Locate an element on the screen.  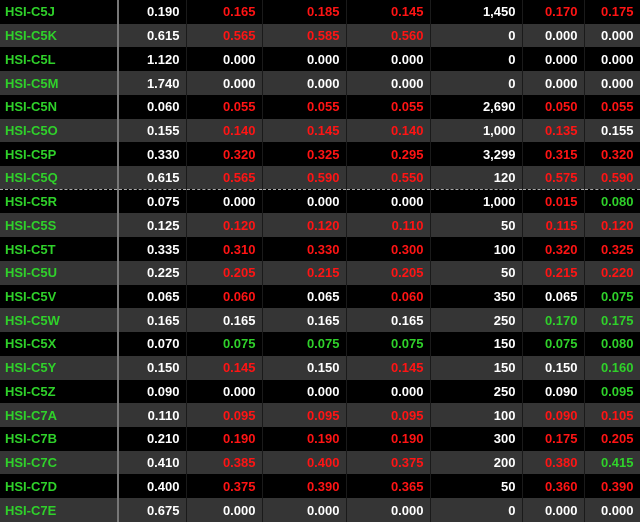
high-cell: 0.190 is located at coordinates (304, 438).